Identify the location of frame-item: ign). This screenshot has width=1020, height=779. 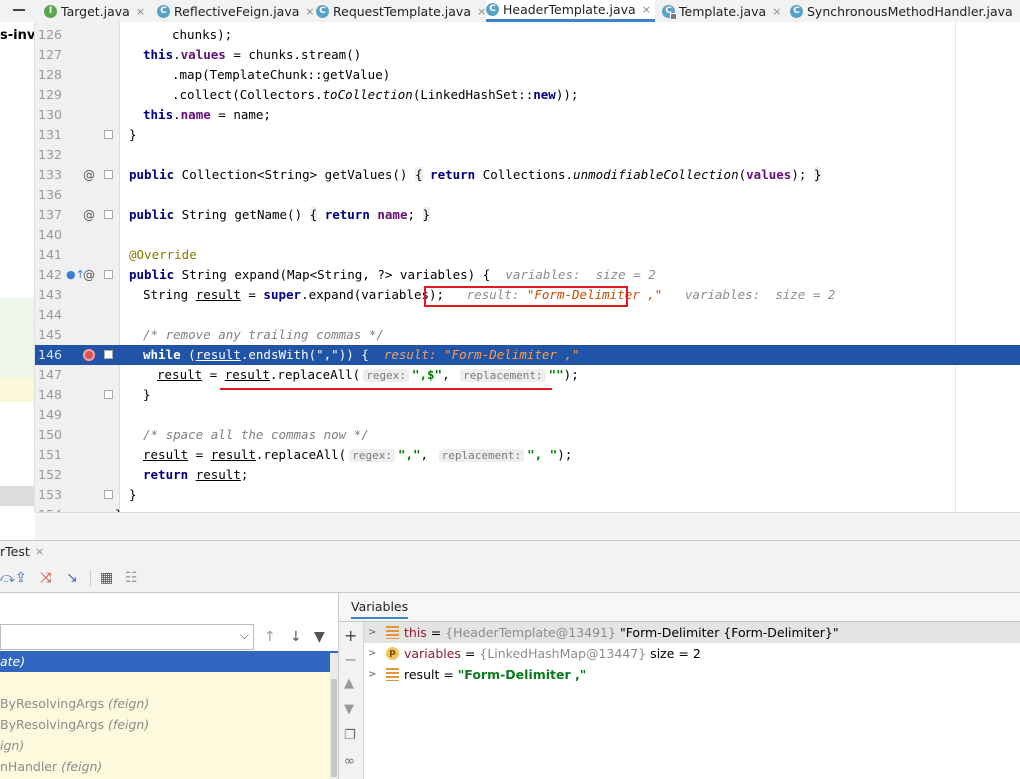
(169, 745).